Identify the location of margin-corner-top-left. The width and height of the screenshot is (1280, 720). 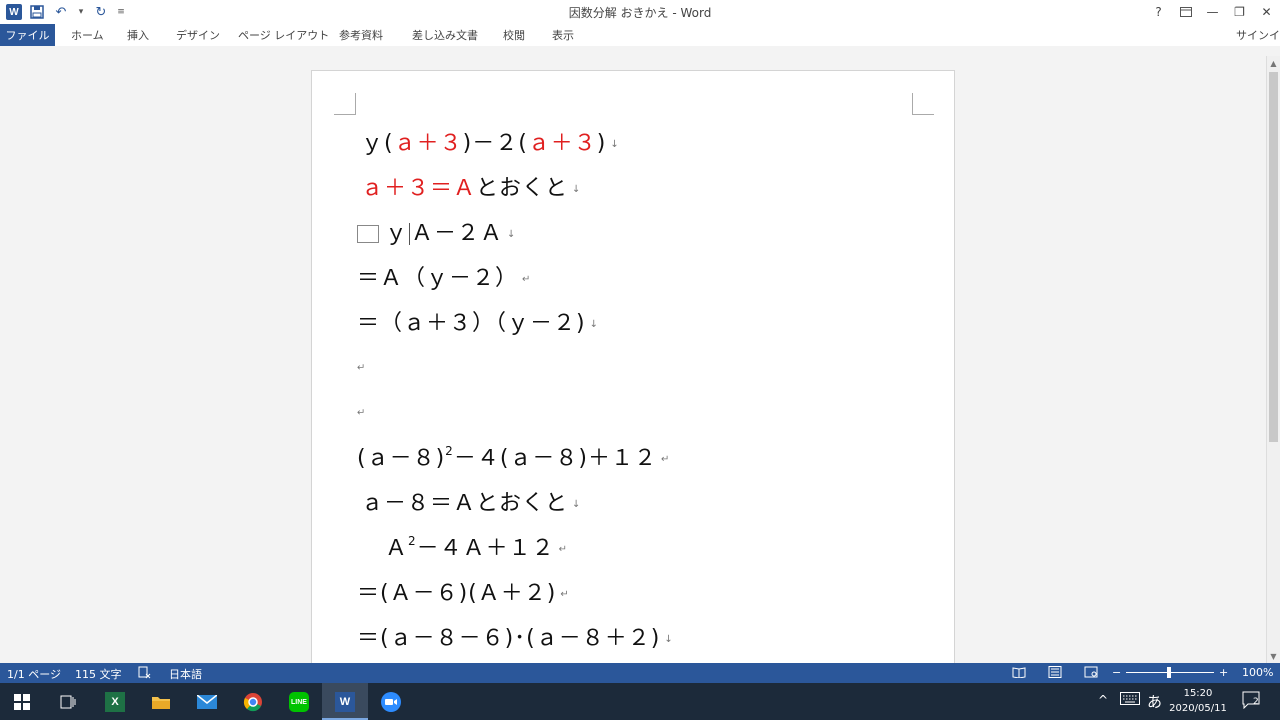
(345, 104).